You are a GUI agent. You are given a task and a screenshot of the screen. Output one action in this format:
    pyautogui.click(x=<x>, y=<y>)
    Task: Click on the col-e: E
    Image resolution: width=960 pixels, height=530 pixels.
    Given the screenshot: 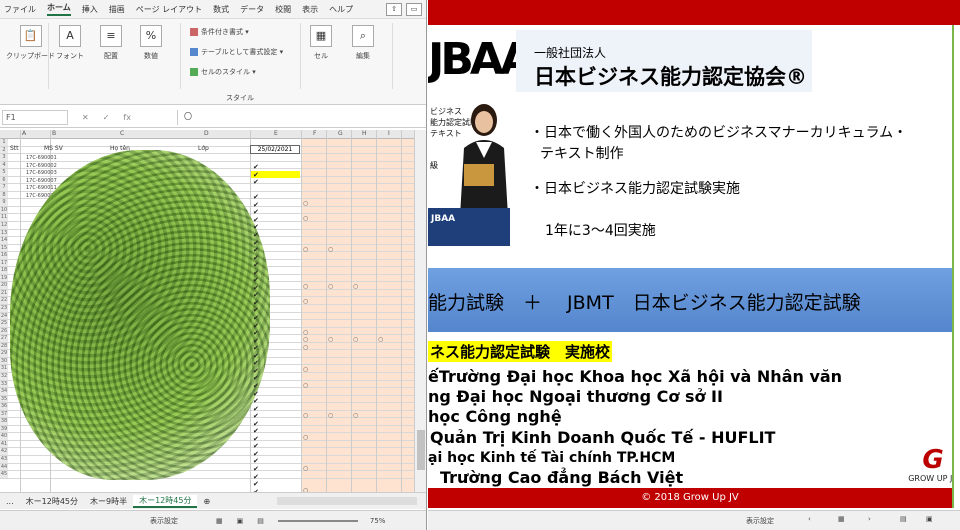 What is the action you would take?
    pyautogui.click(x=276, y=133)
    